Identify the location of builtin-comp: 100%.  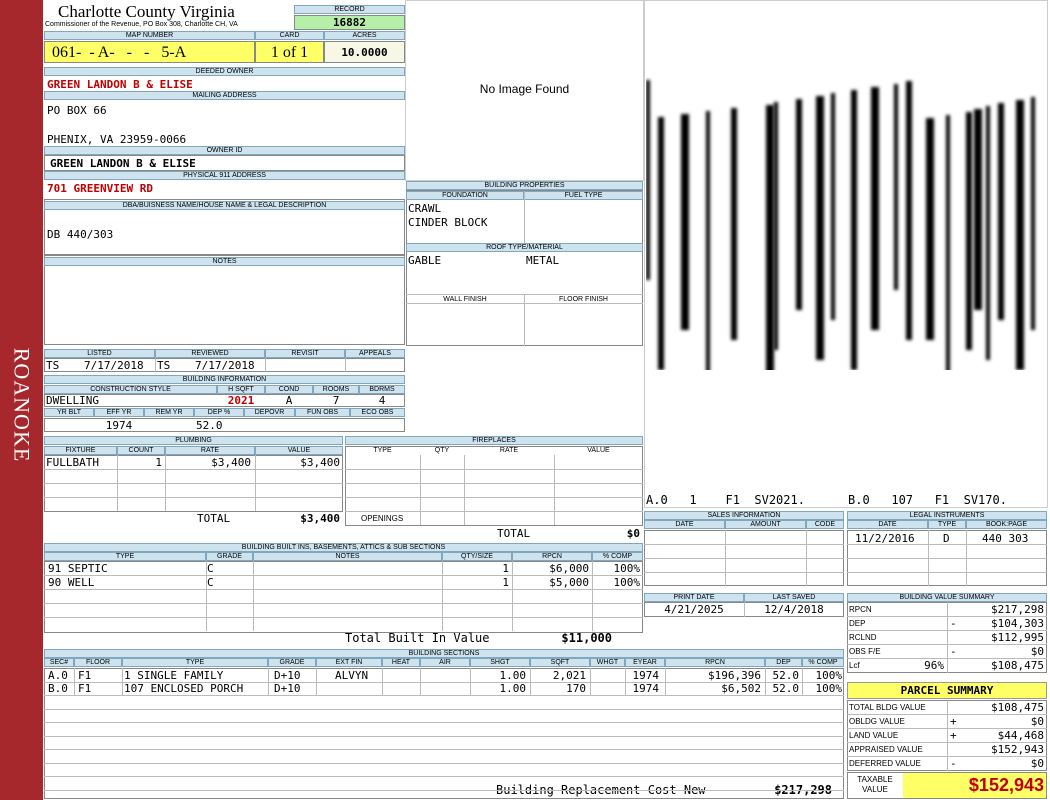
(627, 568).